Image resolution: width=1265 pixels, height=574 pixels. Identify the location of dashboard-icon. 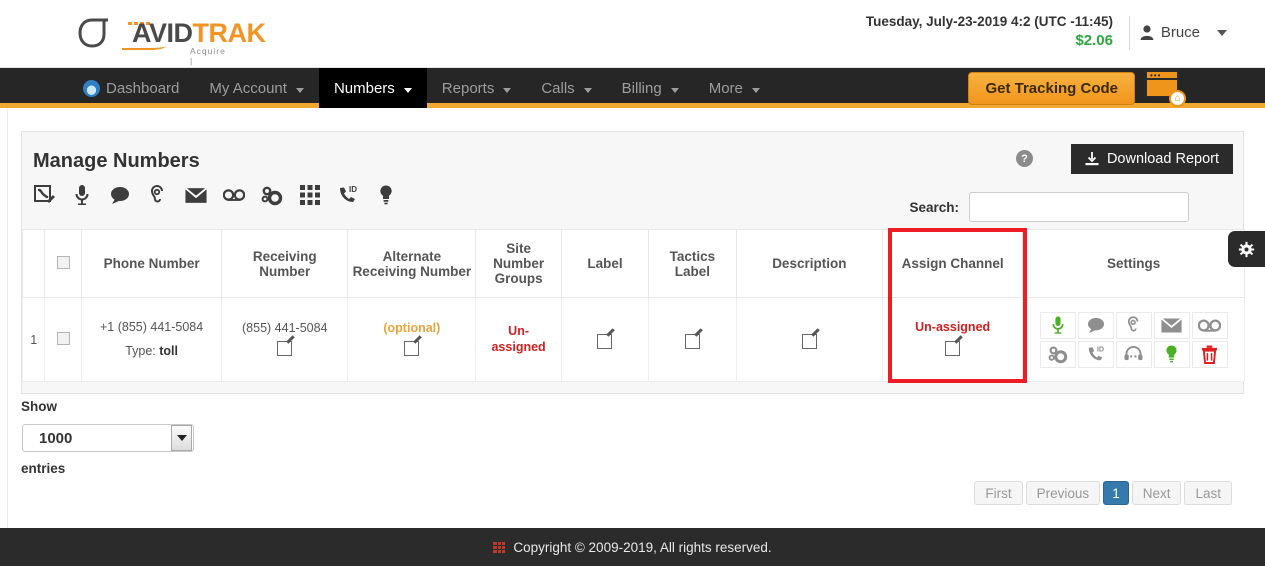
(91, 88).